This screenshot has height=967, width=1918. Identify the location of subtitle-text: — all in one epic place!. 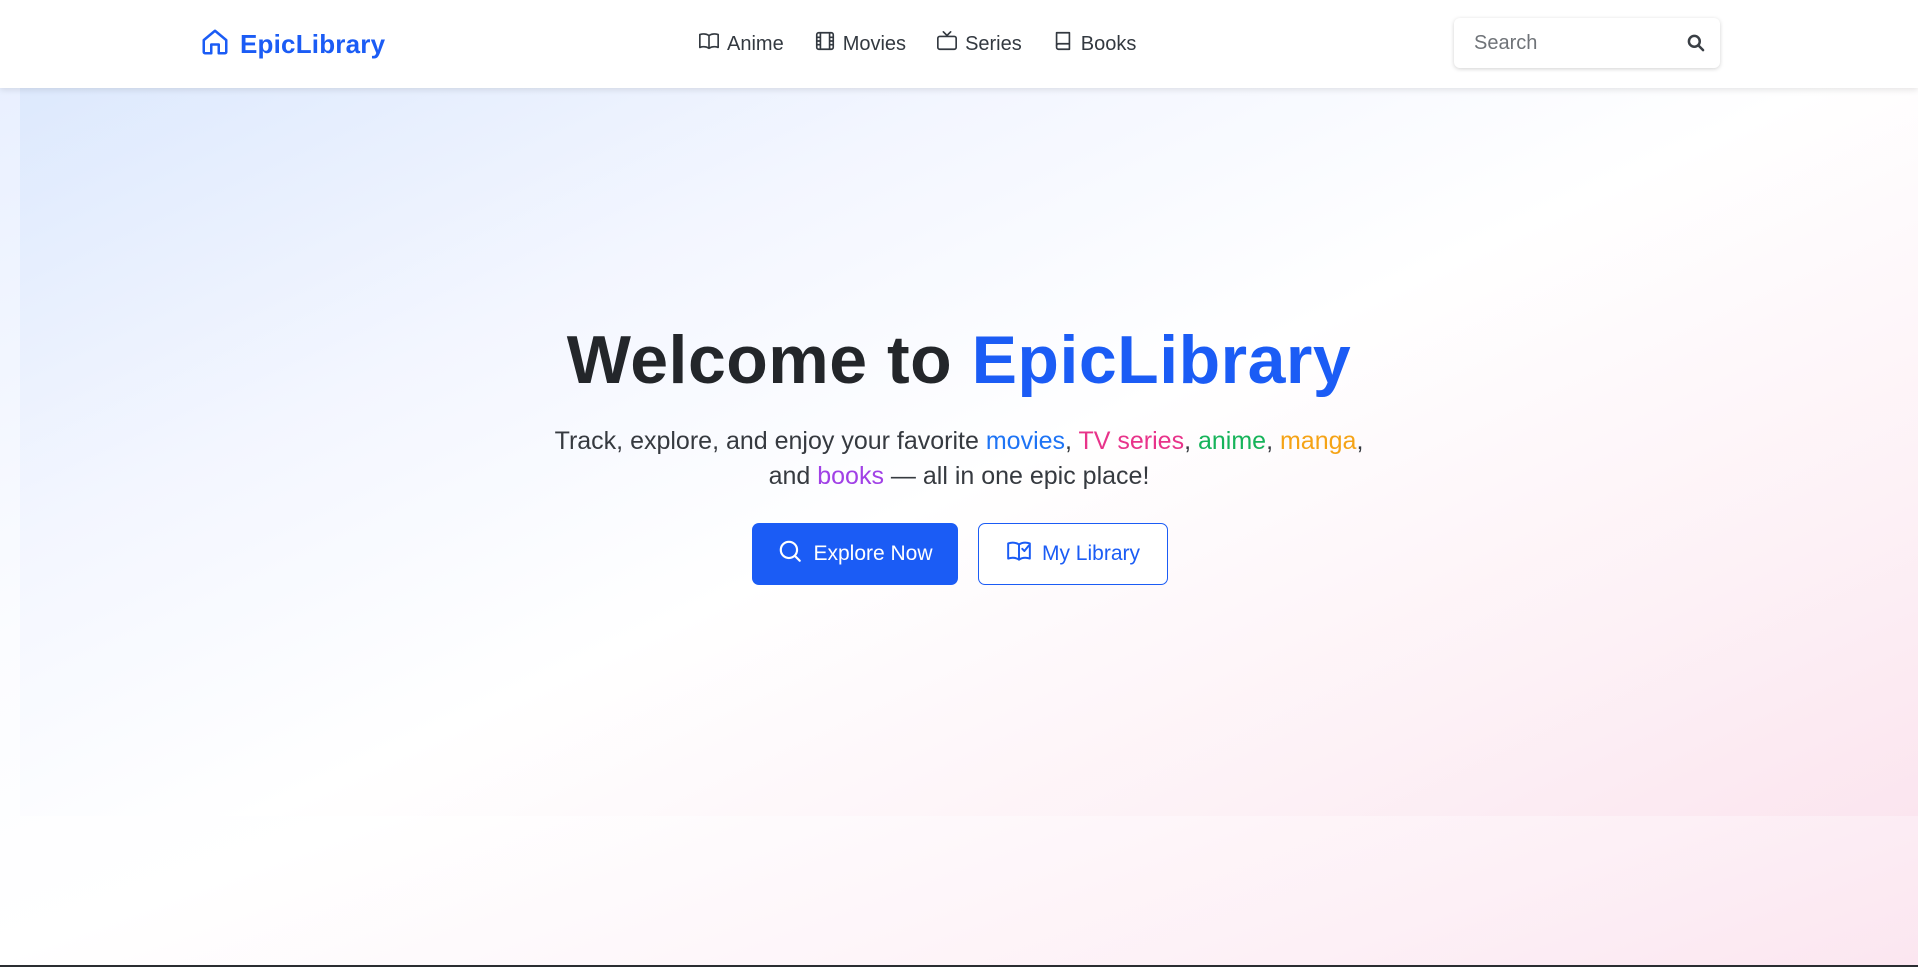
(1016, 476).